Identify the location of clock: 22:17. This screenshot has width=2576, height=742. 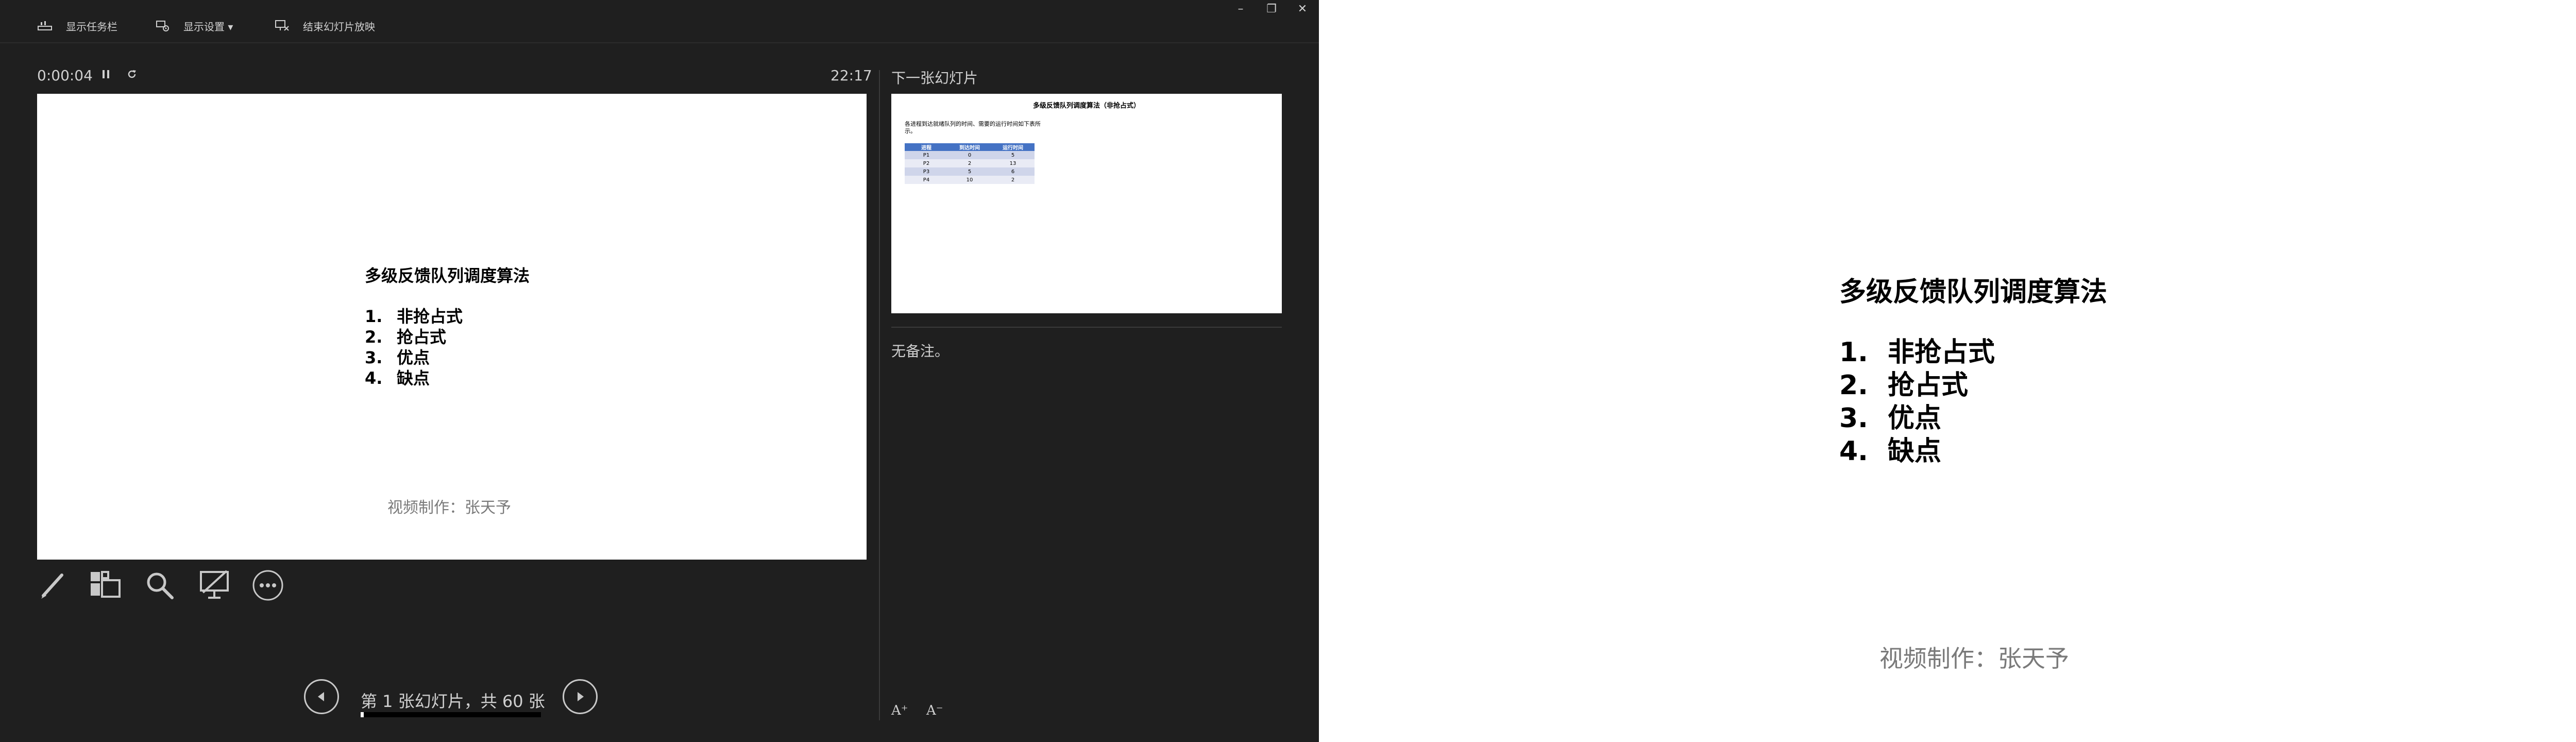
(851, 75).